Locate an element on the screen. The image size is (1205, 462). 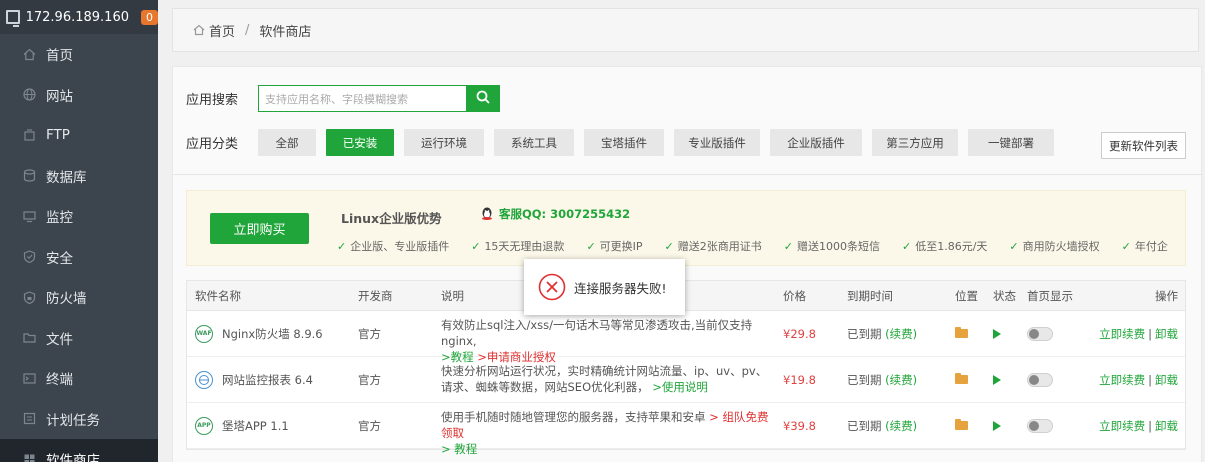
error-icon is located at coordinates (552, 287).